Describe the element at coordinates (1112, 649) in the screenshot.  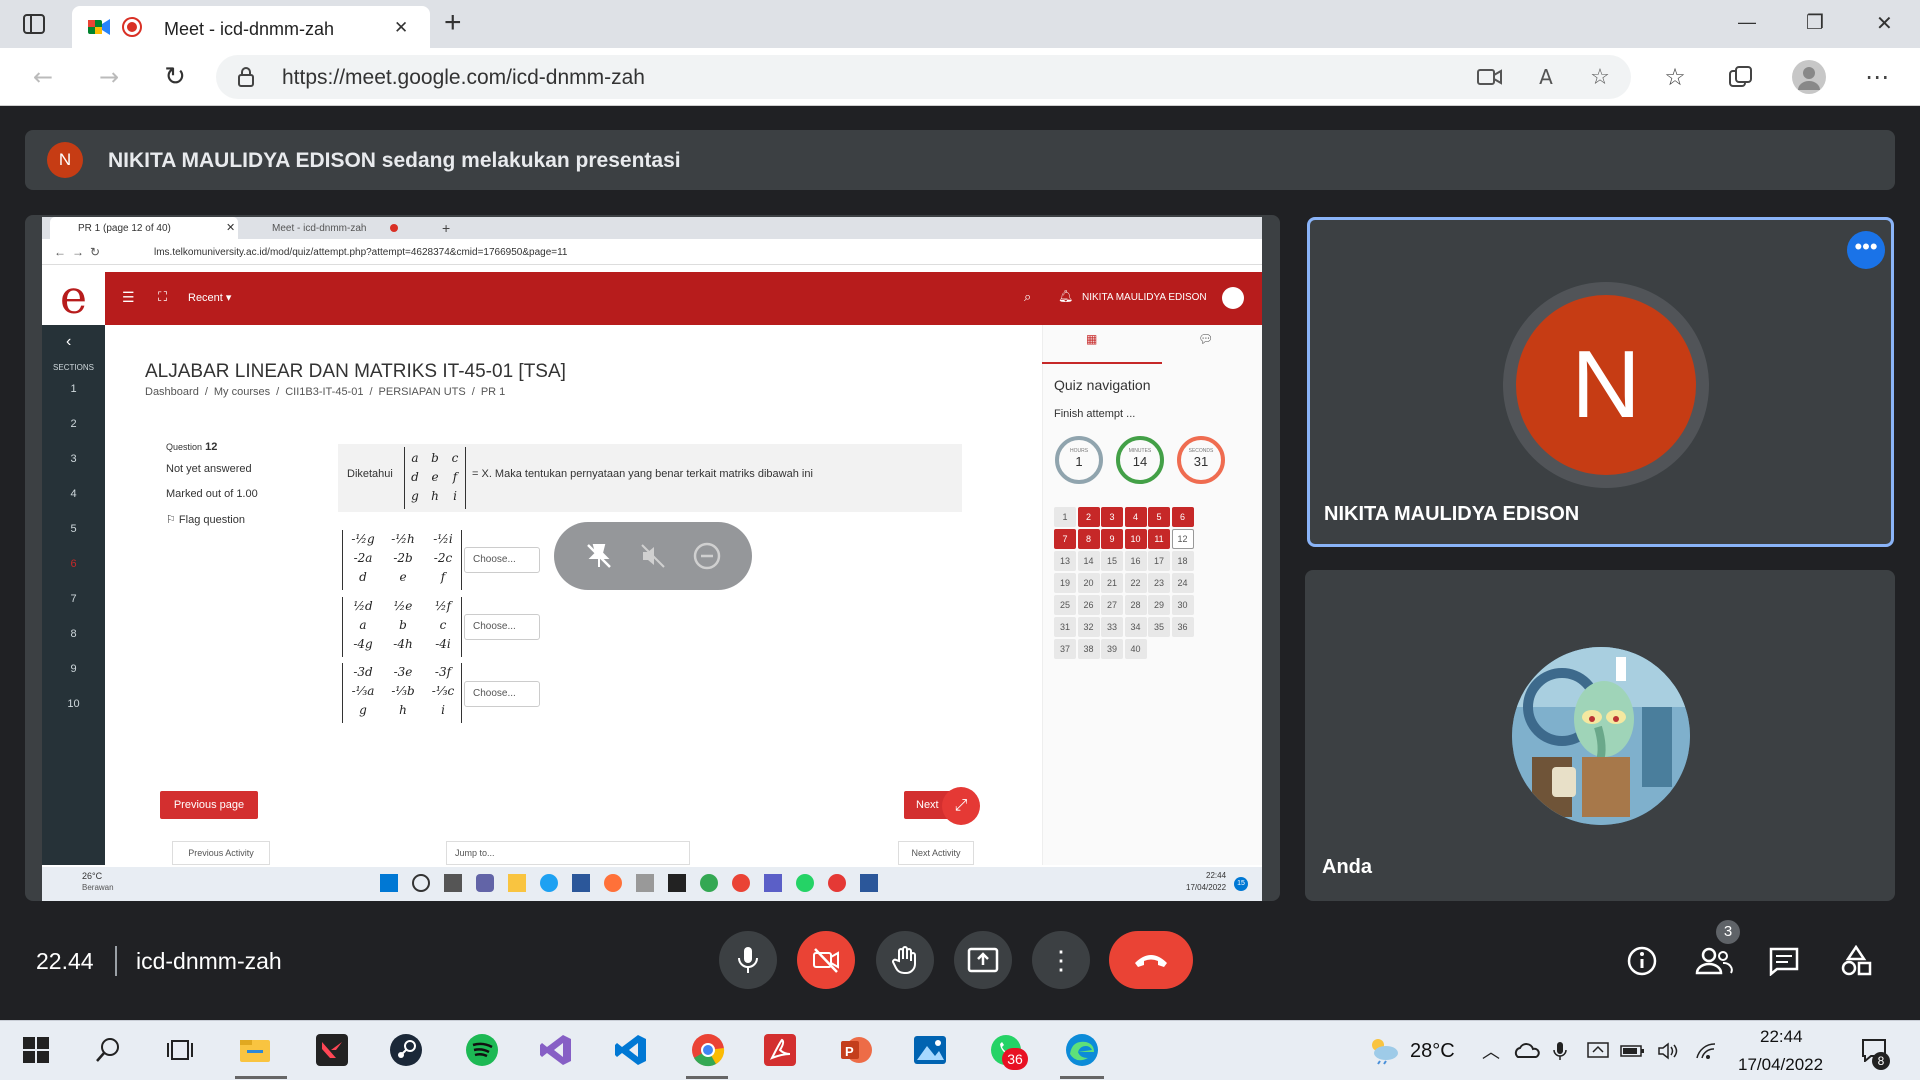
I see `quiz-nav-button: 39` at that location.